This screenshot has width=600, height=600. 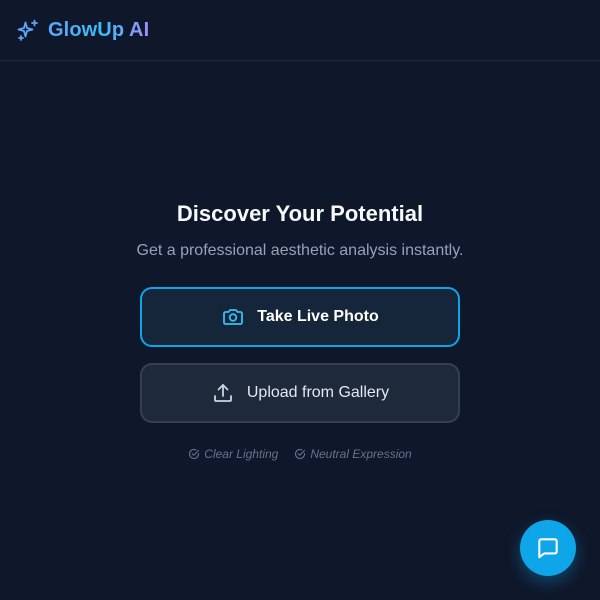 What do you see at coordinates (27, 30) in the screenshot?
I see `sparkles-icon` at bounding box center [27, 30].